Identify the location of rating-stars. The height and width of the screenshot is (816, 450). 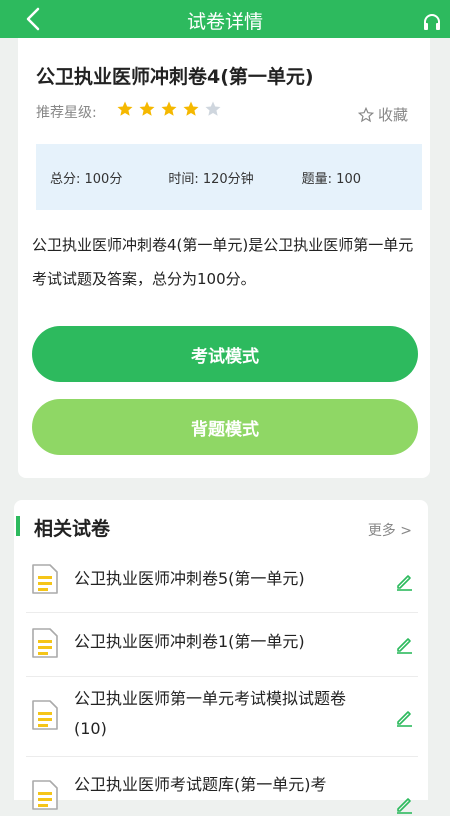
(169, 109).